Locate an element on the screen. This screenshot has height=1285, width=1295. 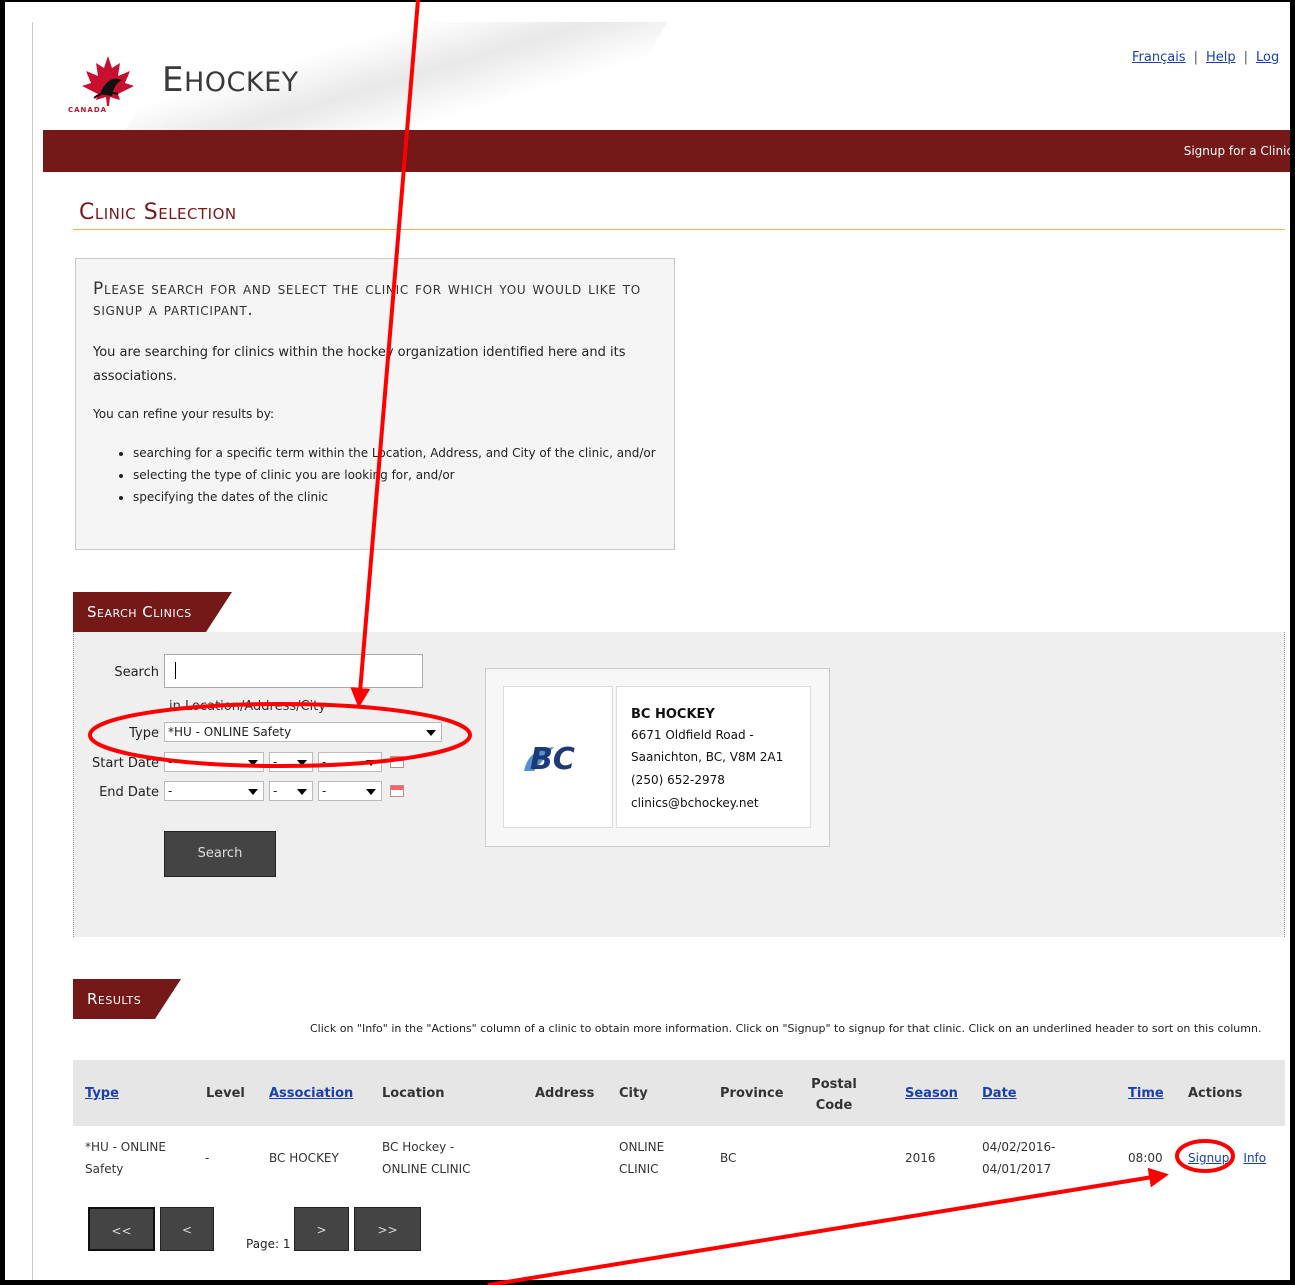
column-header-location: Location is located at coordinates (413, 1093).